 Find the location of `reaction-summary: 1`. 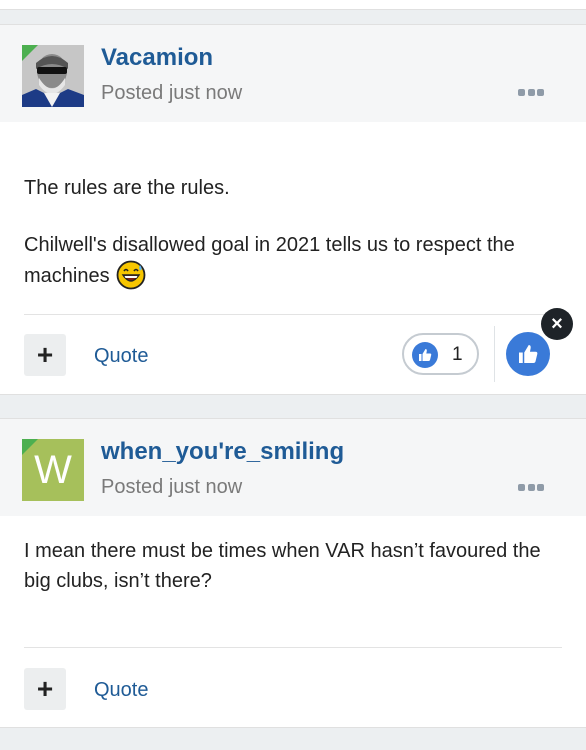

reaction-summary: 1 is located at coordinates (440, 354).